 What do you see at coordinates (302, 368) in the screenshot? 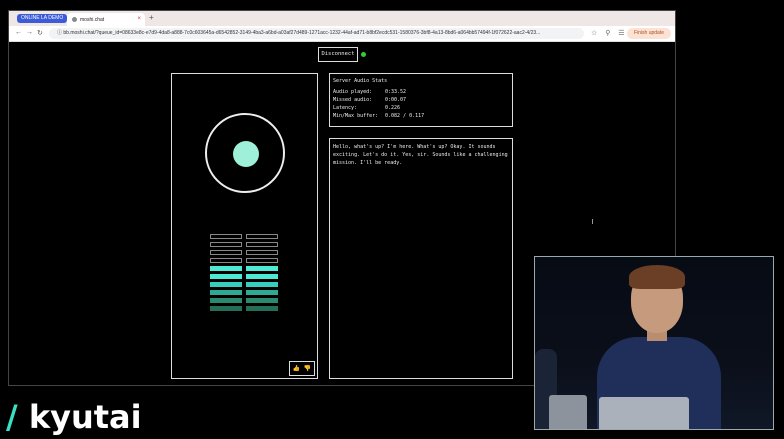
I see `feedback-buttons: 👍 👎` at bounding box center [302, 368].